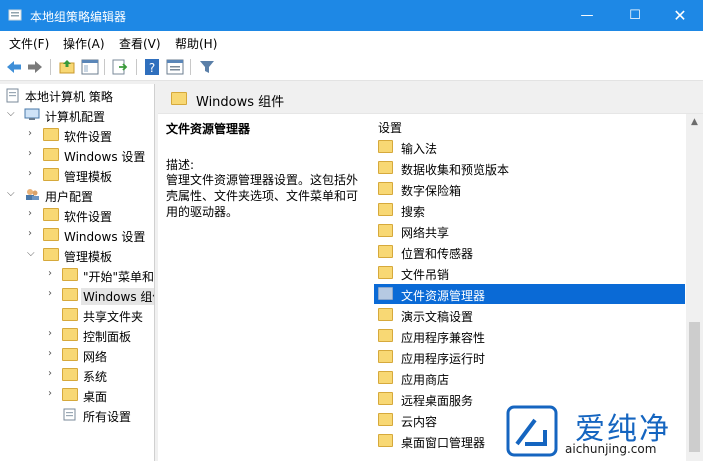  I want to click on description-text: 管理文件资源管理器设置。这包括外壳属性、文件夹选项、文件菜单和可用的驱动器。, so click(262, 196).